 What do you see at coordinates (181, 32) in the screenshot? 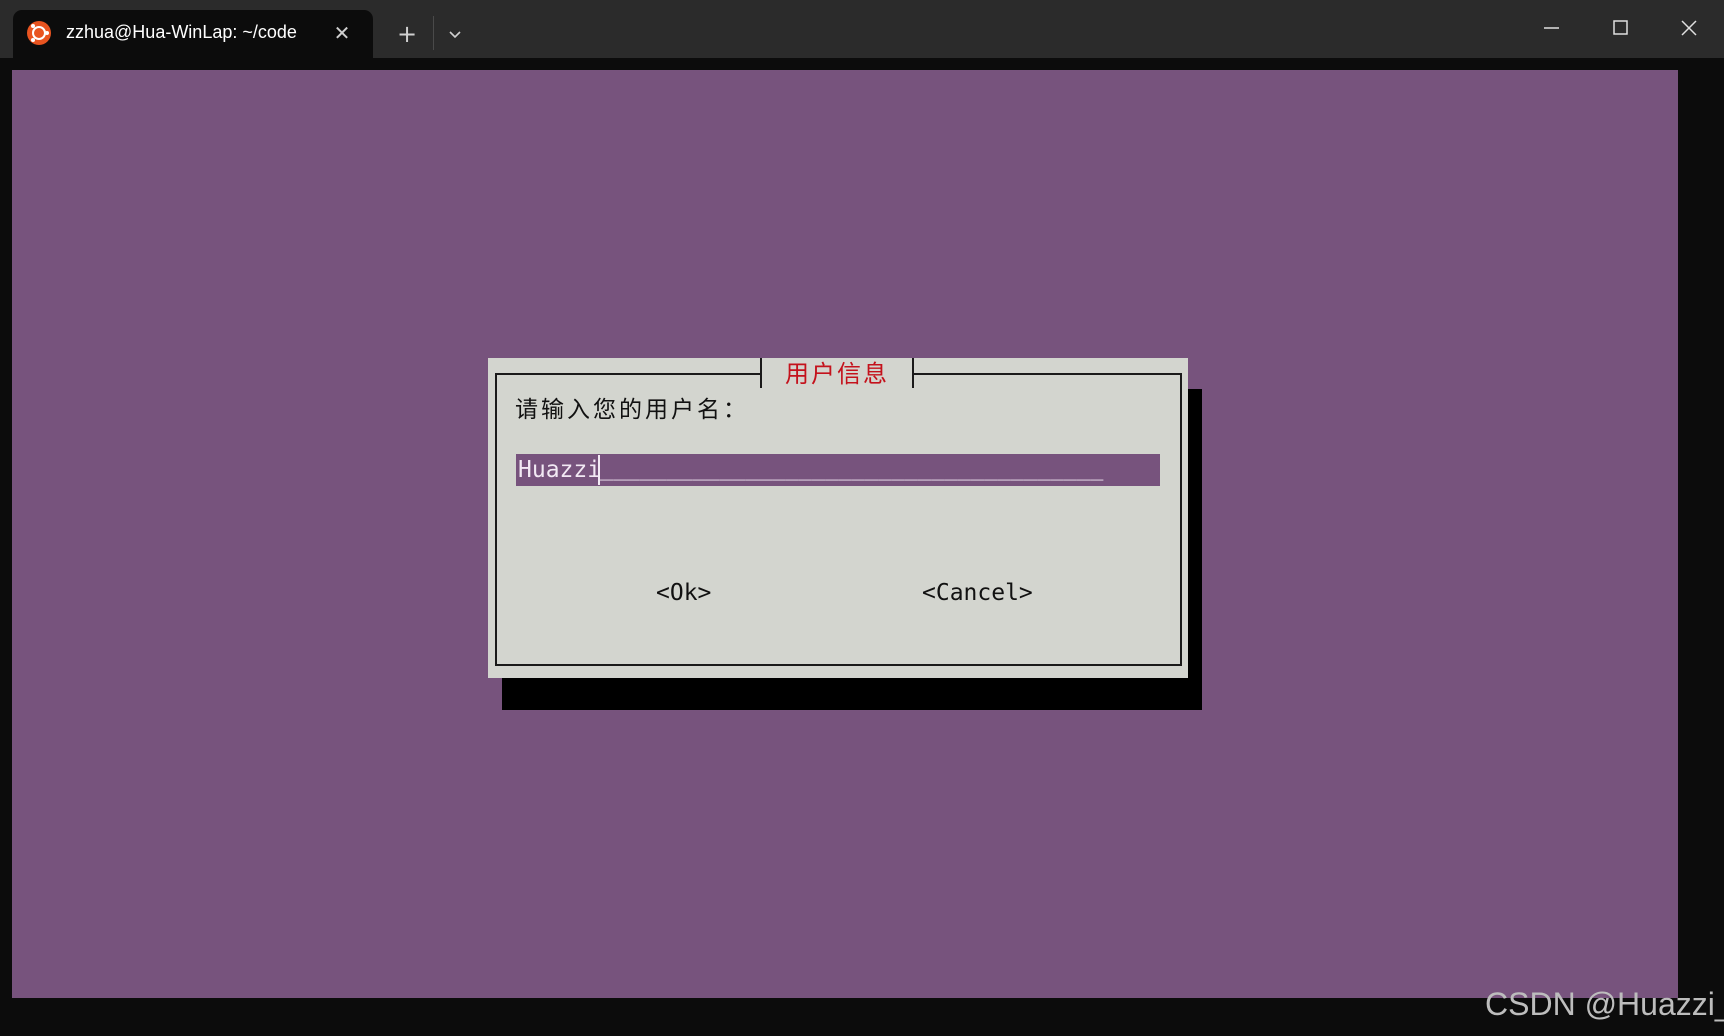
I see `tab-title: zzhua@Hua-WinLap: ~/code` at bounding box center [181, 32].